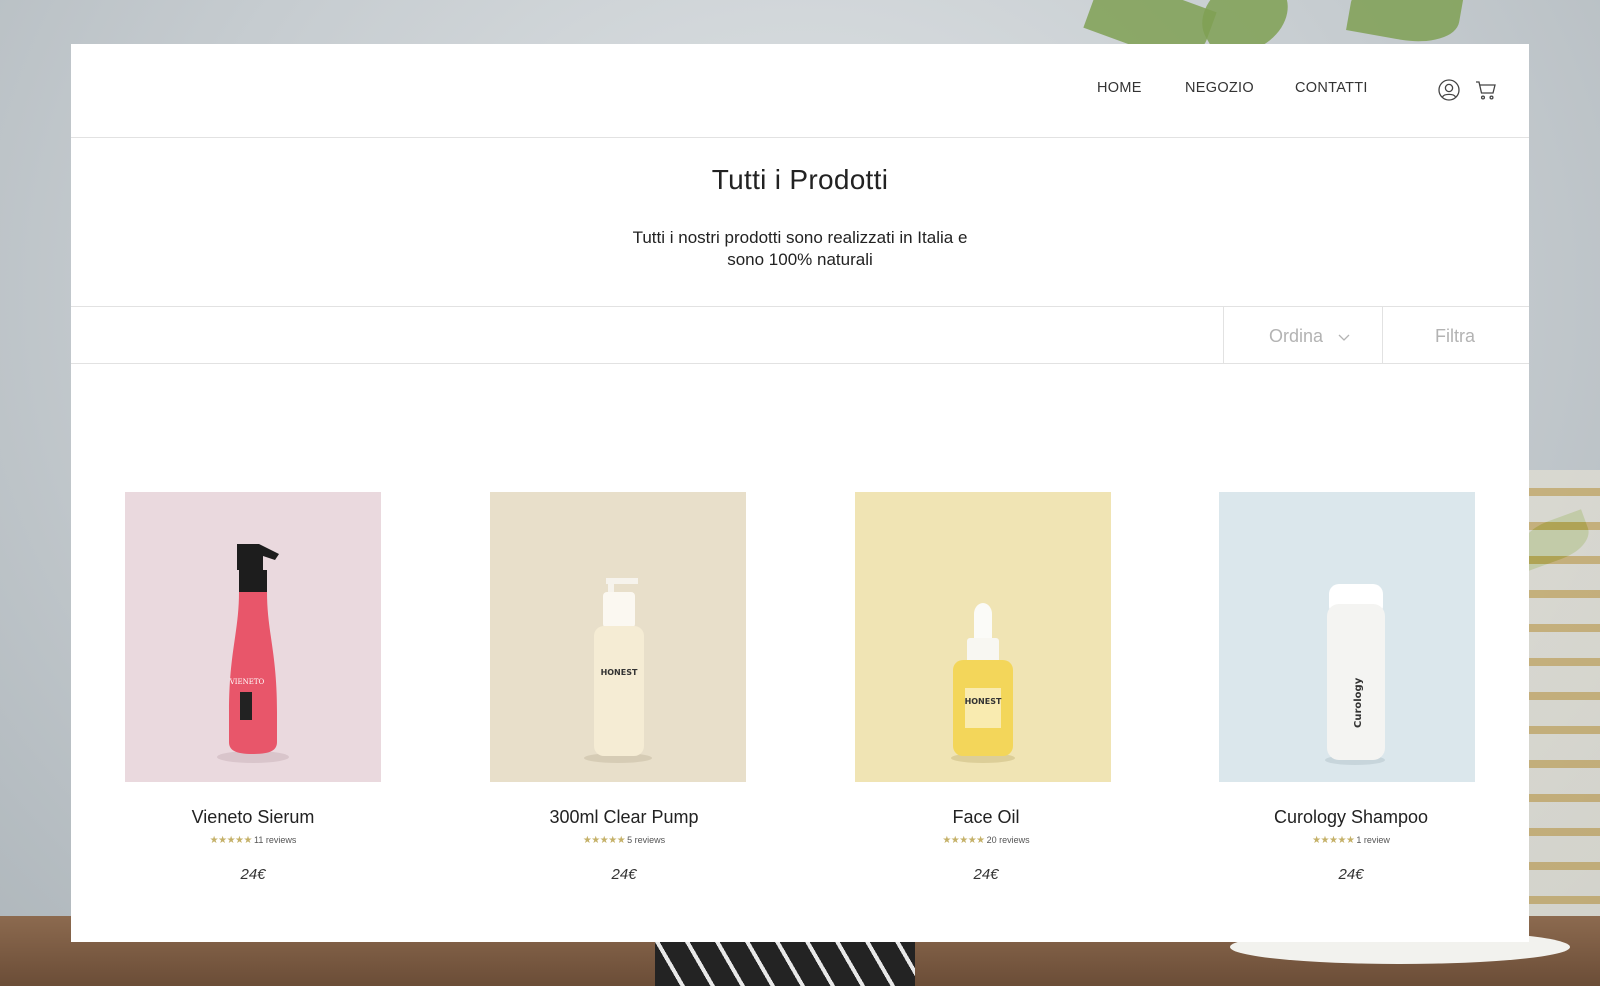  What do you see at coordinates (1344, 337) in the screenshot?
I see `chevron-down-icon` at bounding box center [1344, 337].